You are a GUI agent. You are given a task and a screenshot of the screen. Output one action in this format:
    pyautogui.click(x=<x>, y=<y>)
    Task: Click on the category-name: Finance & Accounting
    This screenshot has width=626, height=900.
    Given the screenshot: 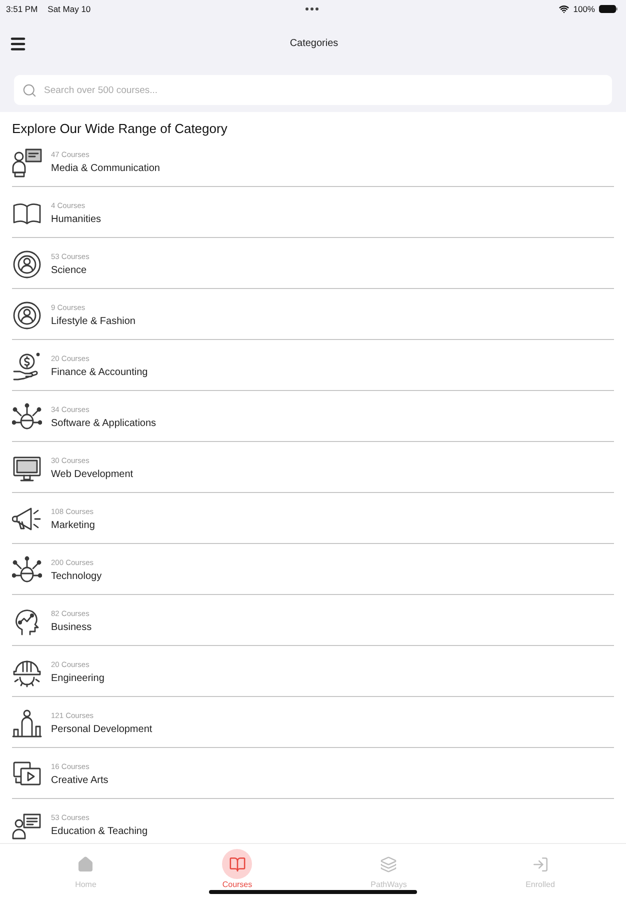 What is the action you would take?
    pyautogui.click(x=99, y=373)
    